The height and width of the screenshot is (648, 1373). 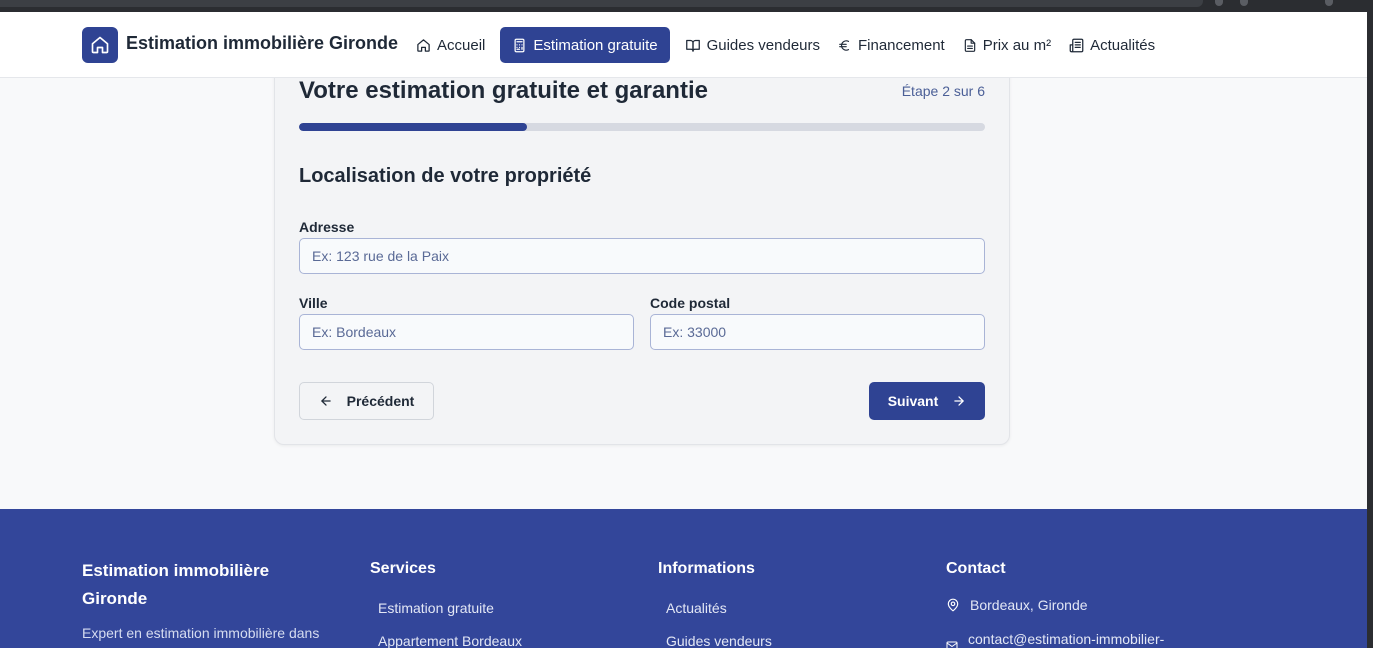 I want to click on footer-link-actualites: Actualités, so click(x=719, y=608).